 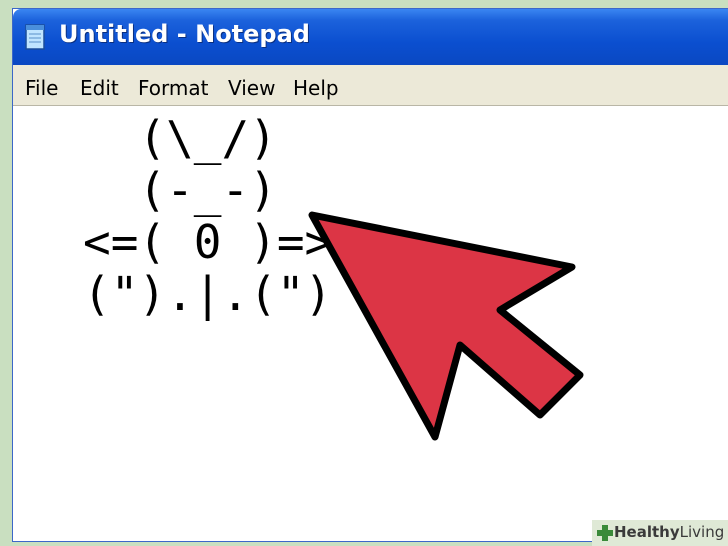 I want to click on editor-line: (").|.("), so click(x=208, y=294).